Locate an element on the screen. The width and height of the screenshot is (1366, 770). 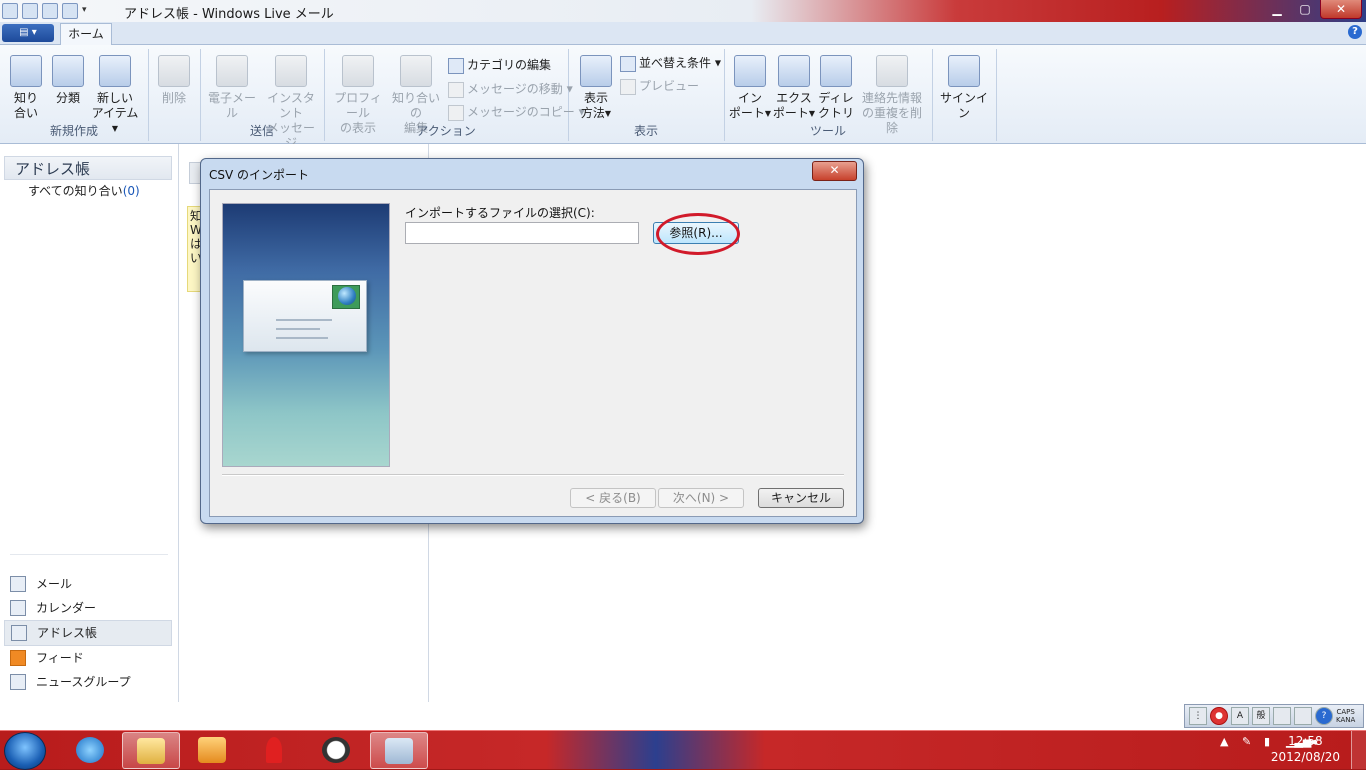
group-label-send: 送信 is located at coordinates (261, 131).